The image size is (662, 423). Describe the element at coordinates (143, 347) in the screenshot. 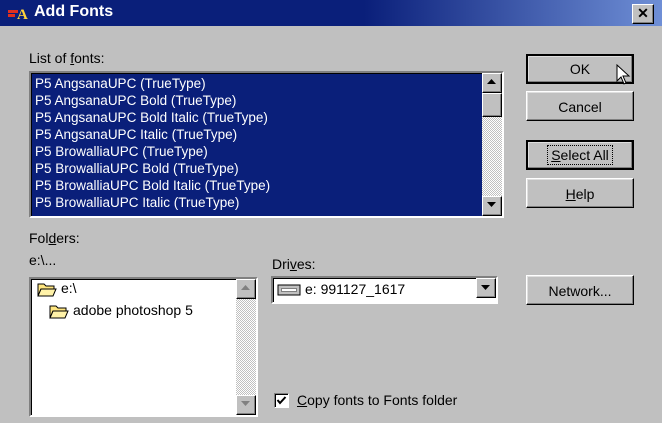

I see `folders-listbox: e:\ adobe photoshop 5` at that location.